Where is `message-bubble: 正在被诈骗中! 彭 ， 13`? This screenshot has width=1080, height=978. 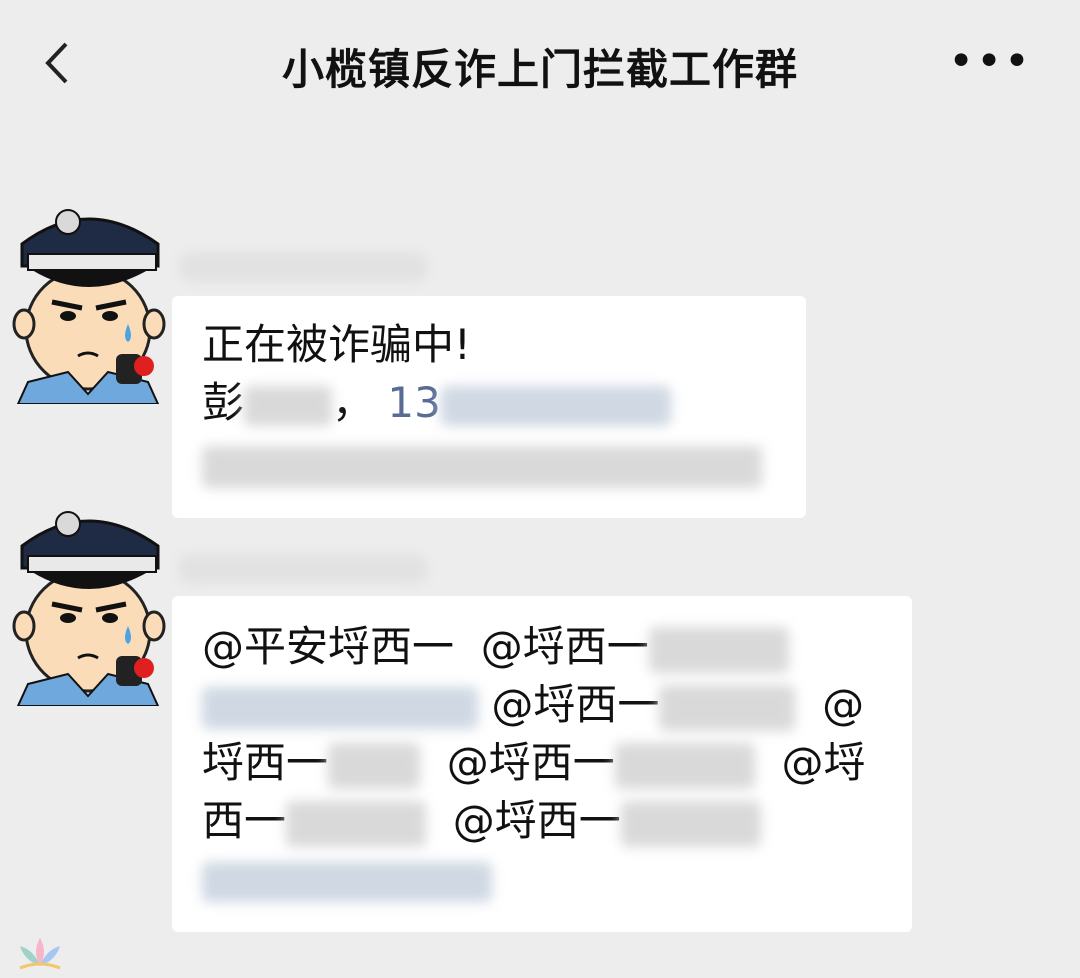
message-bubble: 正在被诈骗中! 彭 ， 13 is located at coordinates (489, 407).